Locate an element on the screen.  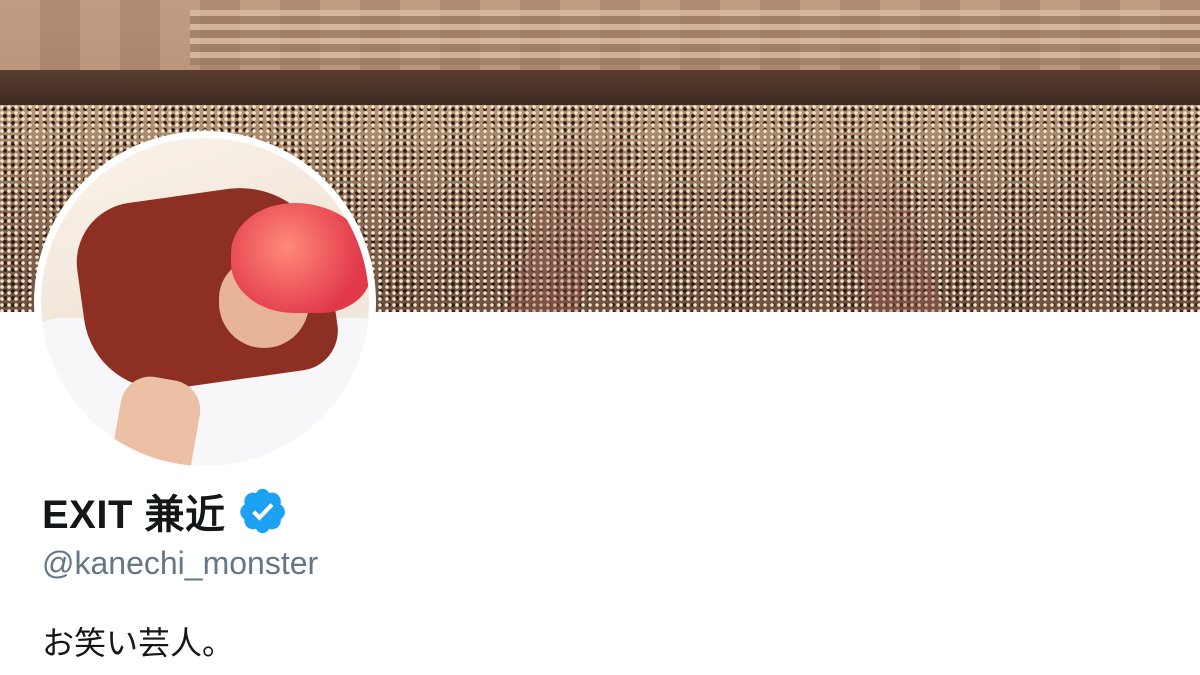
verified-badge-icon is located at coordinates (263, 511).